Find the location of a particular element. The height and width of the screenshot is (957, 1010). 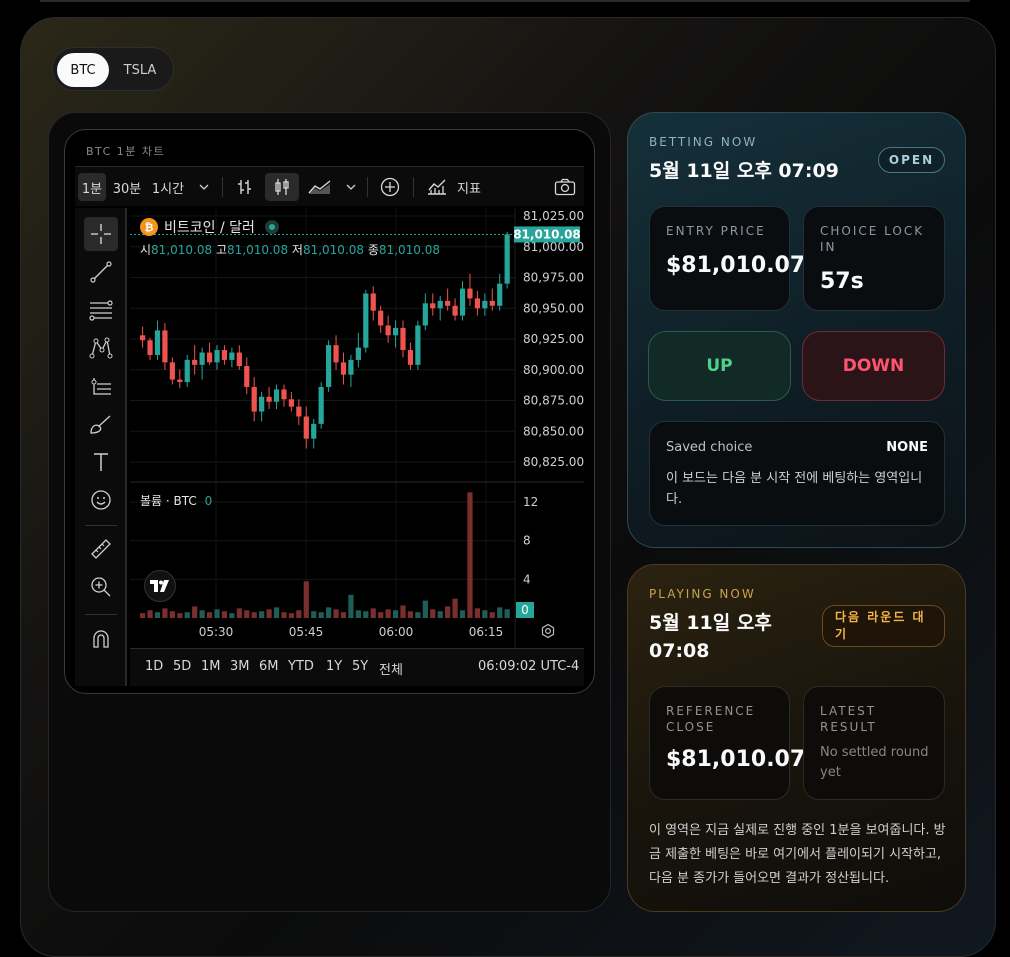

clock-timezone: 06:09:02 UTC-4 is located at coordinates (528, 666).